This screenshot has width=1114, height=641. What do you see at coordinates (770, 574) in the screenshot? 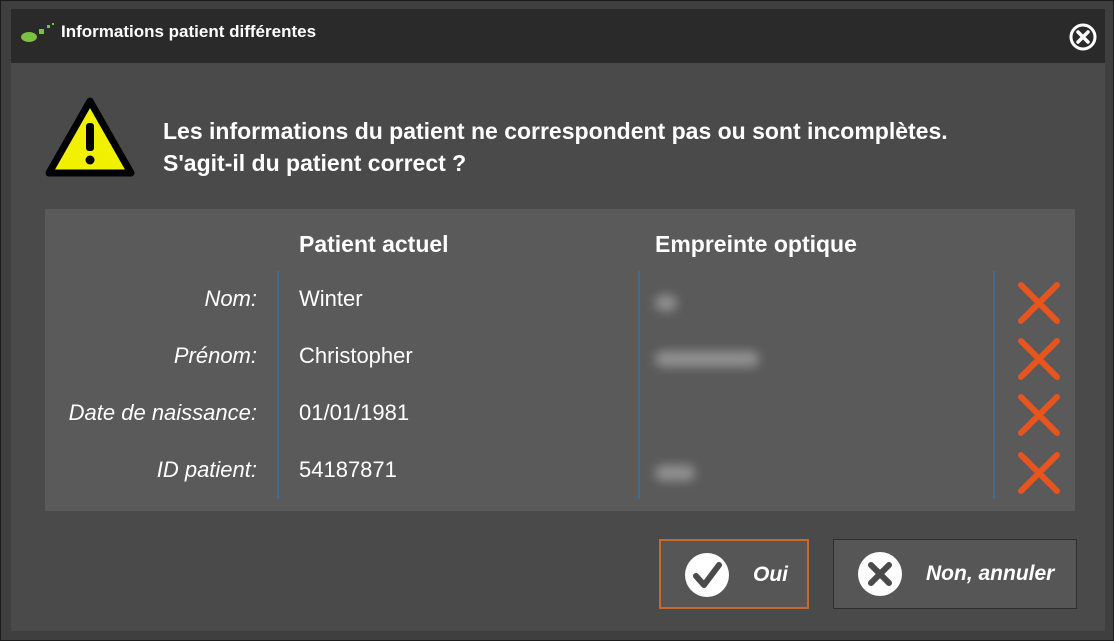
I see `yes-button-label: Oui` at bounding box center [770, 574].